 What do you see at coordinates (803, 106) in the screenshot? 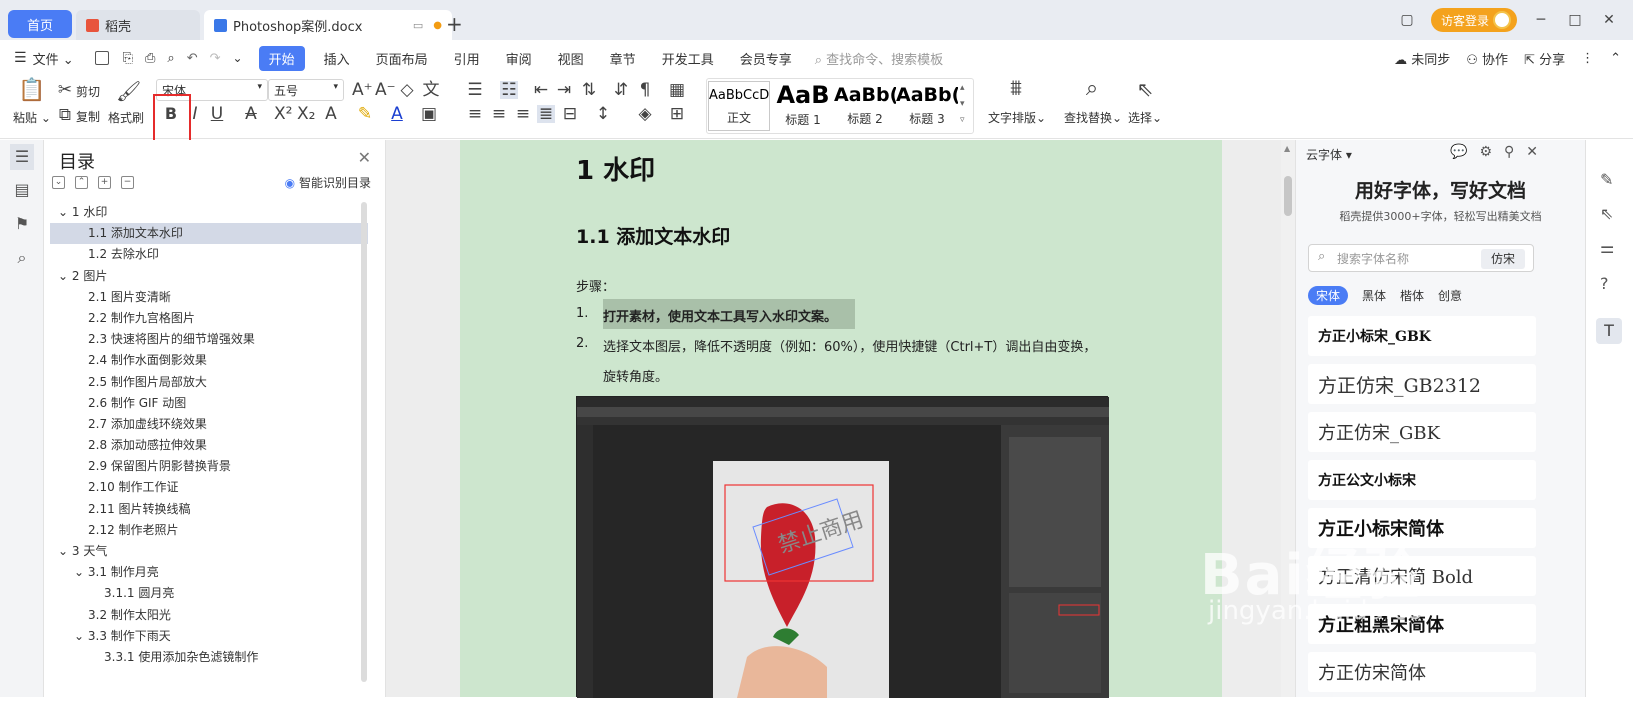
I see `style-heading-1: AaB 标题 1` at bounding box center [803, 106].